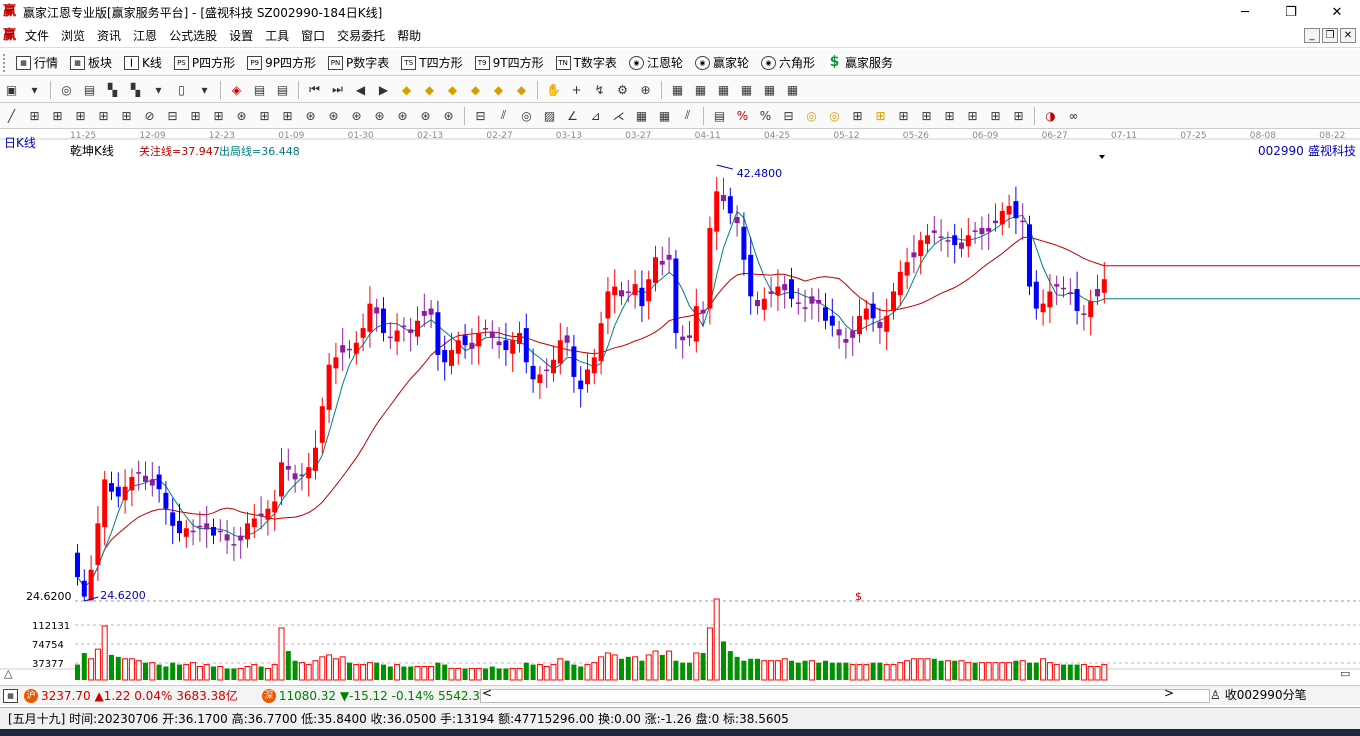  I want to click on drawing-tool-23-icon: ◆, so click(499, 90).